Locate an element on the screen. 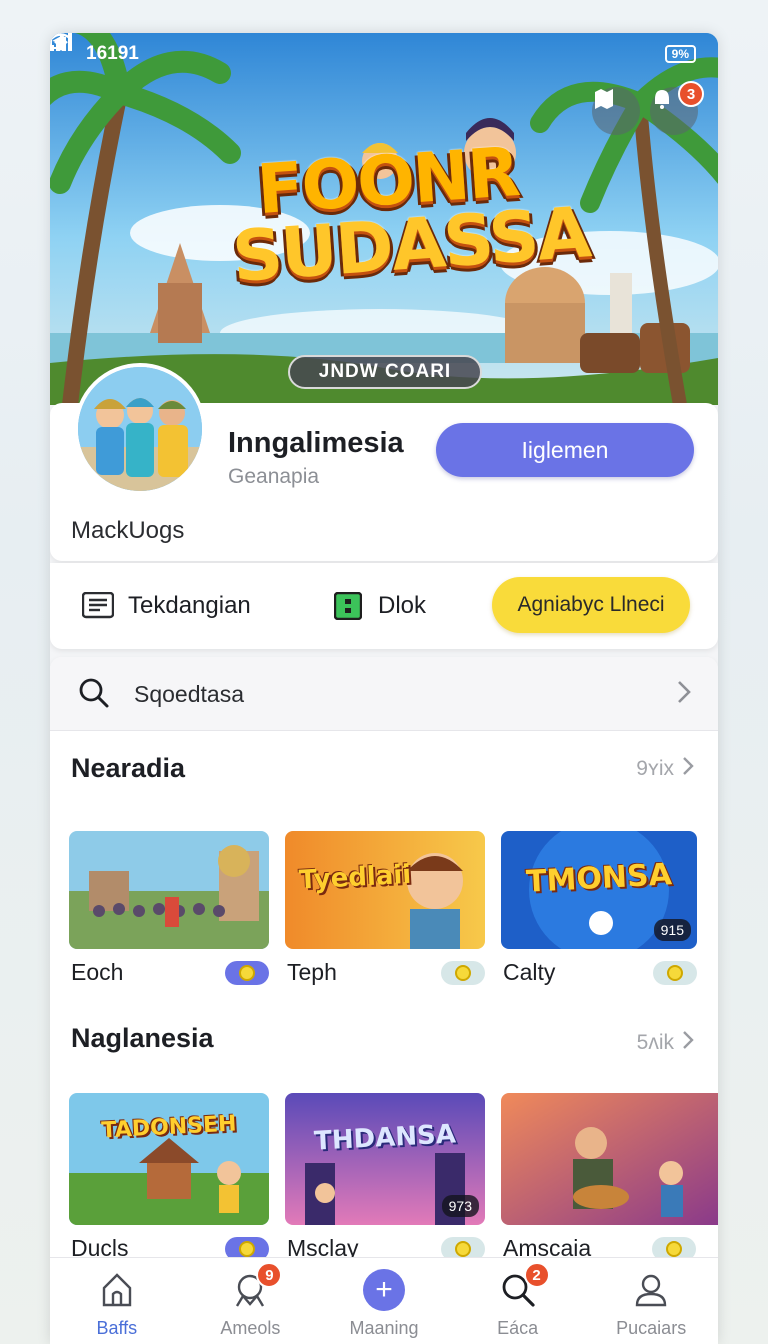  game-card: TADONSEH Ducls is located at coordinates (169, 1177).